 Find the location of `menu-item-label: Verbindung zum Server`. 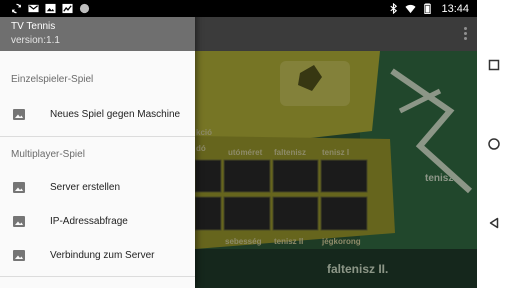

menu-item-label: Verbindung zum Server is located at coordinates (102, 255).